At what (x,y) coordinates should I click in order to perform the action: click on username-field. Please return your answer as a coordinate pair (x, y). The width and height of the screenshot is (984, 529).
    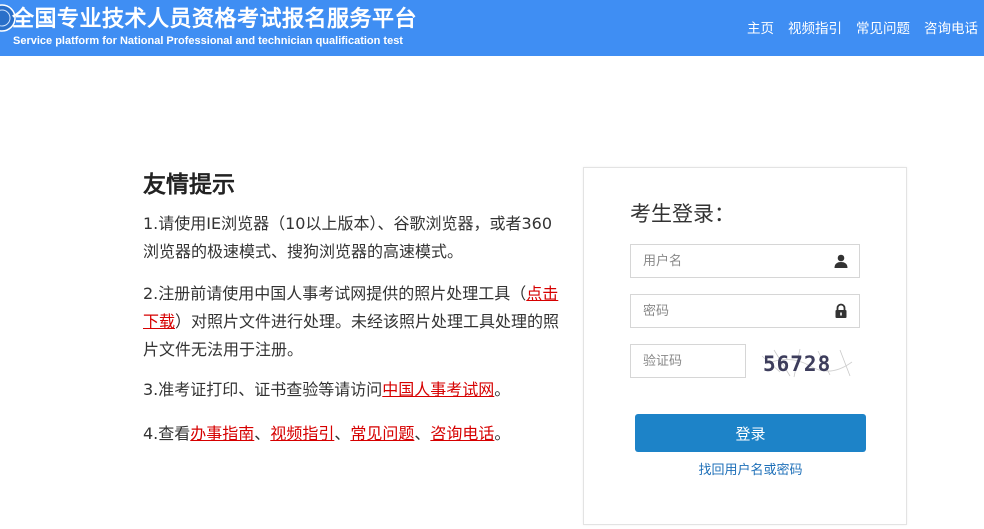
    Looking at the image, I should click on (745, 261).